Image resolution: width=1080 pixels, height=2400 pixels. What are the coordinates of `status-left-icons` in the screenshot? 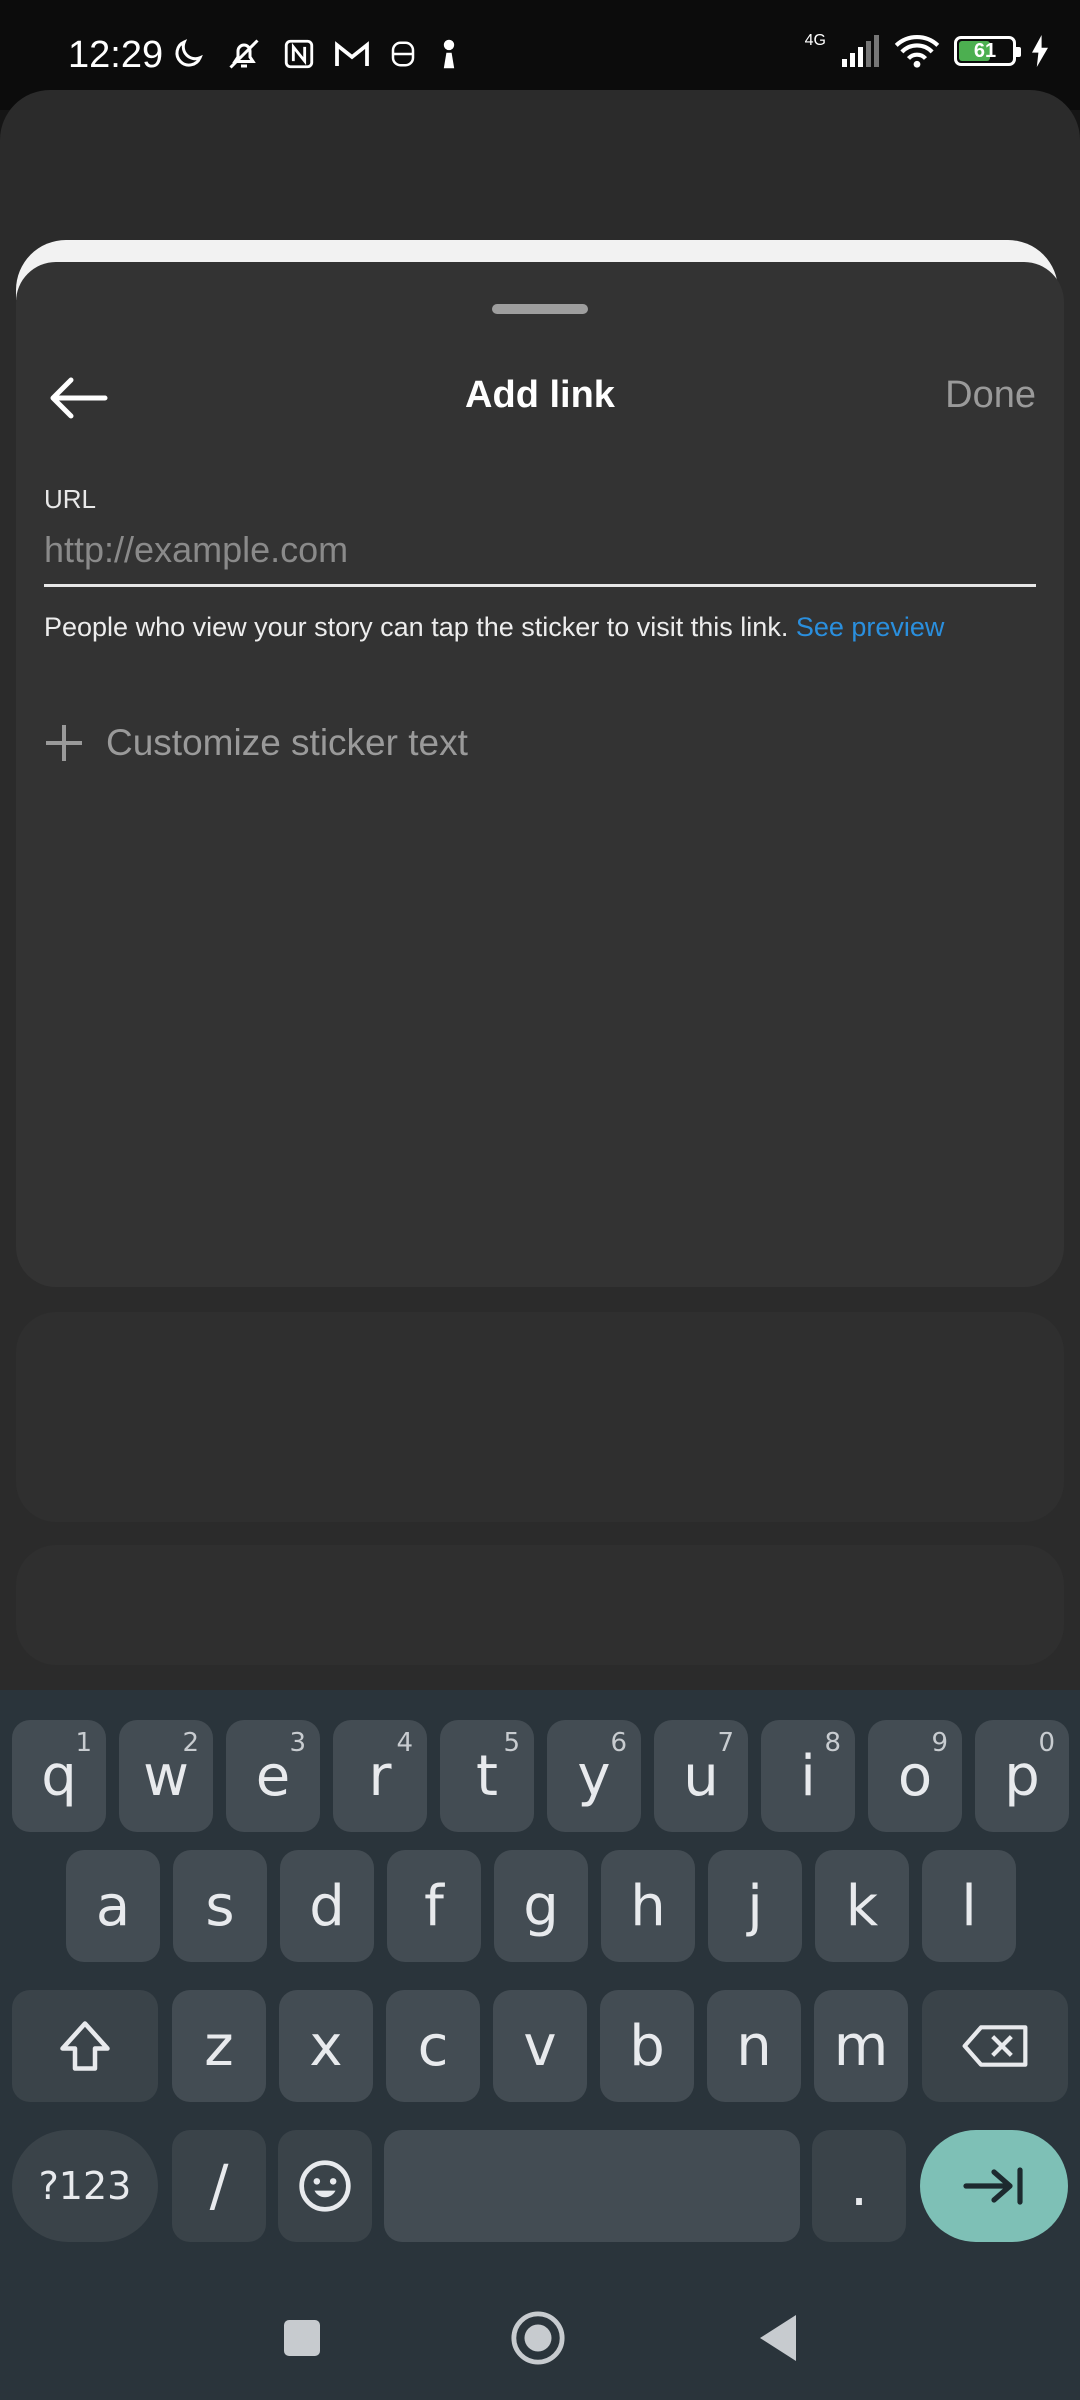 It's located at (316, 54).